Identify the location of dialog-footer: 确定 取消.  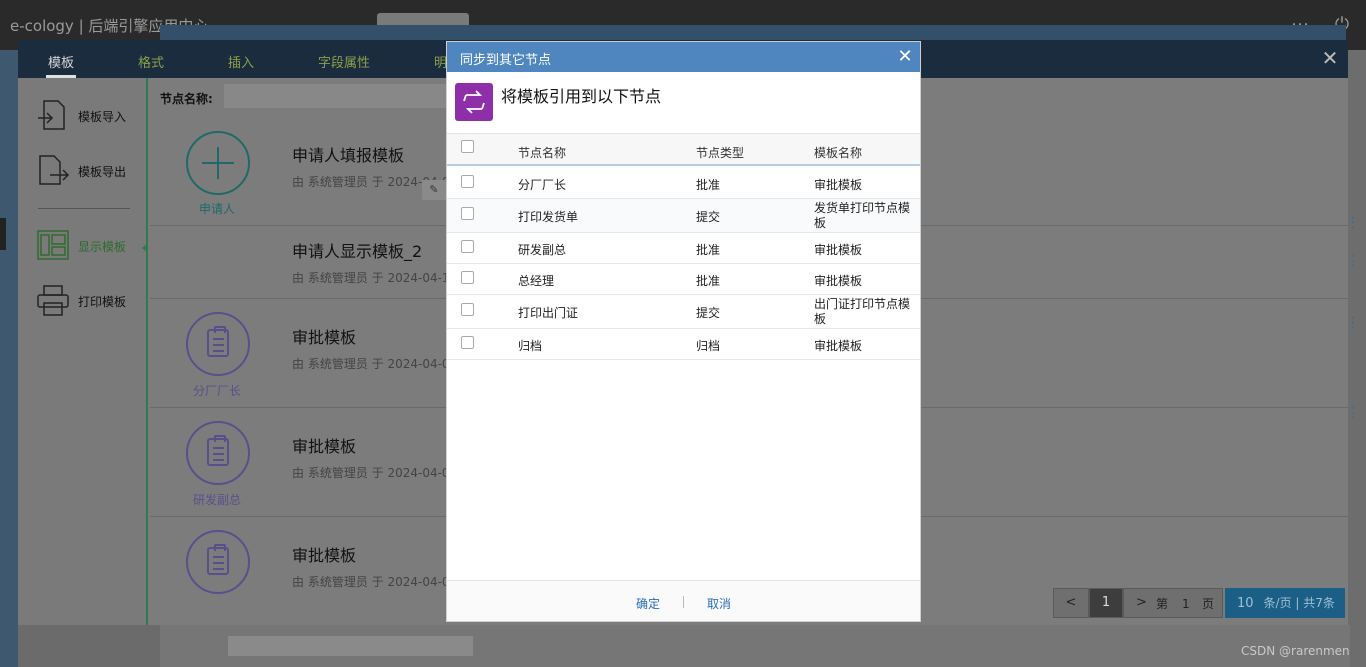
(683, 600).